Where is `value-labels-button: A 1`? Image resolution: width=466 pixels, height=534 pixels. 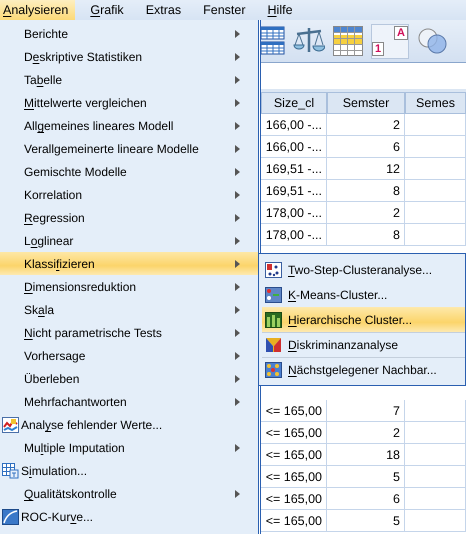 value-labels-button: A 1 is located at coordinates (390, 41).